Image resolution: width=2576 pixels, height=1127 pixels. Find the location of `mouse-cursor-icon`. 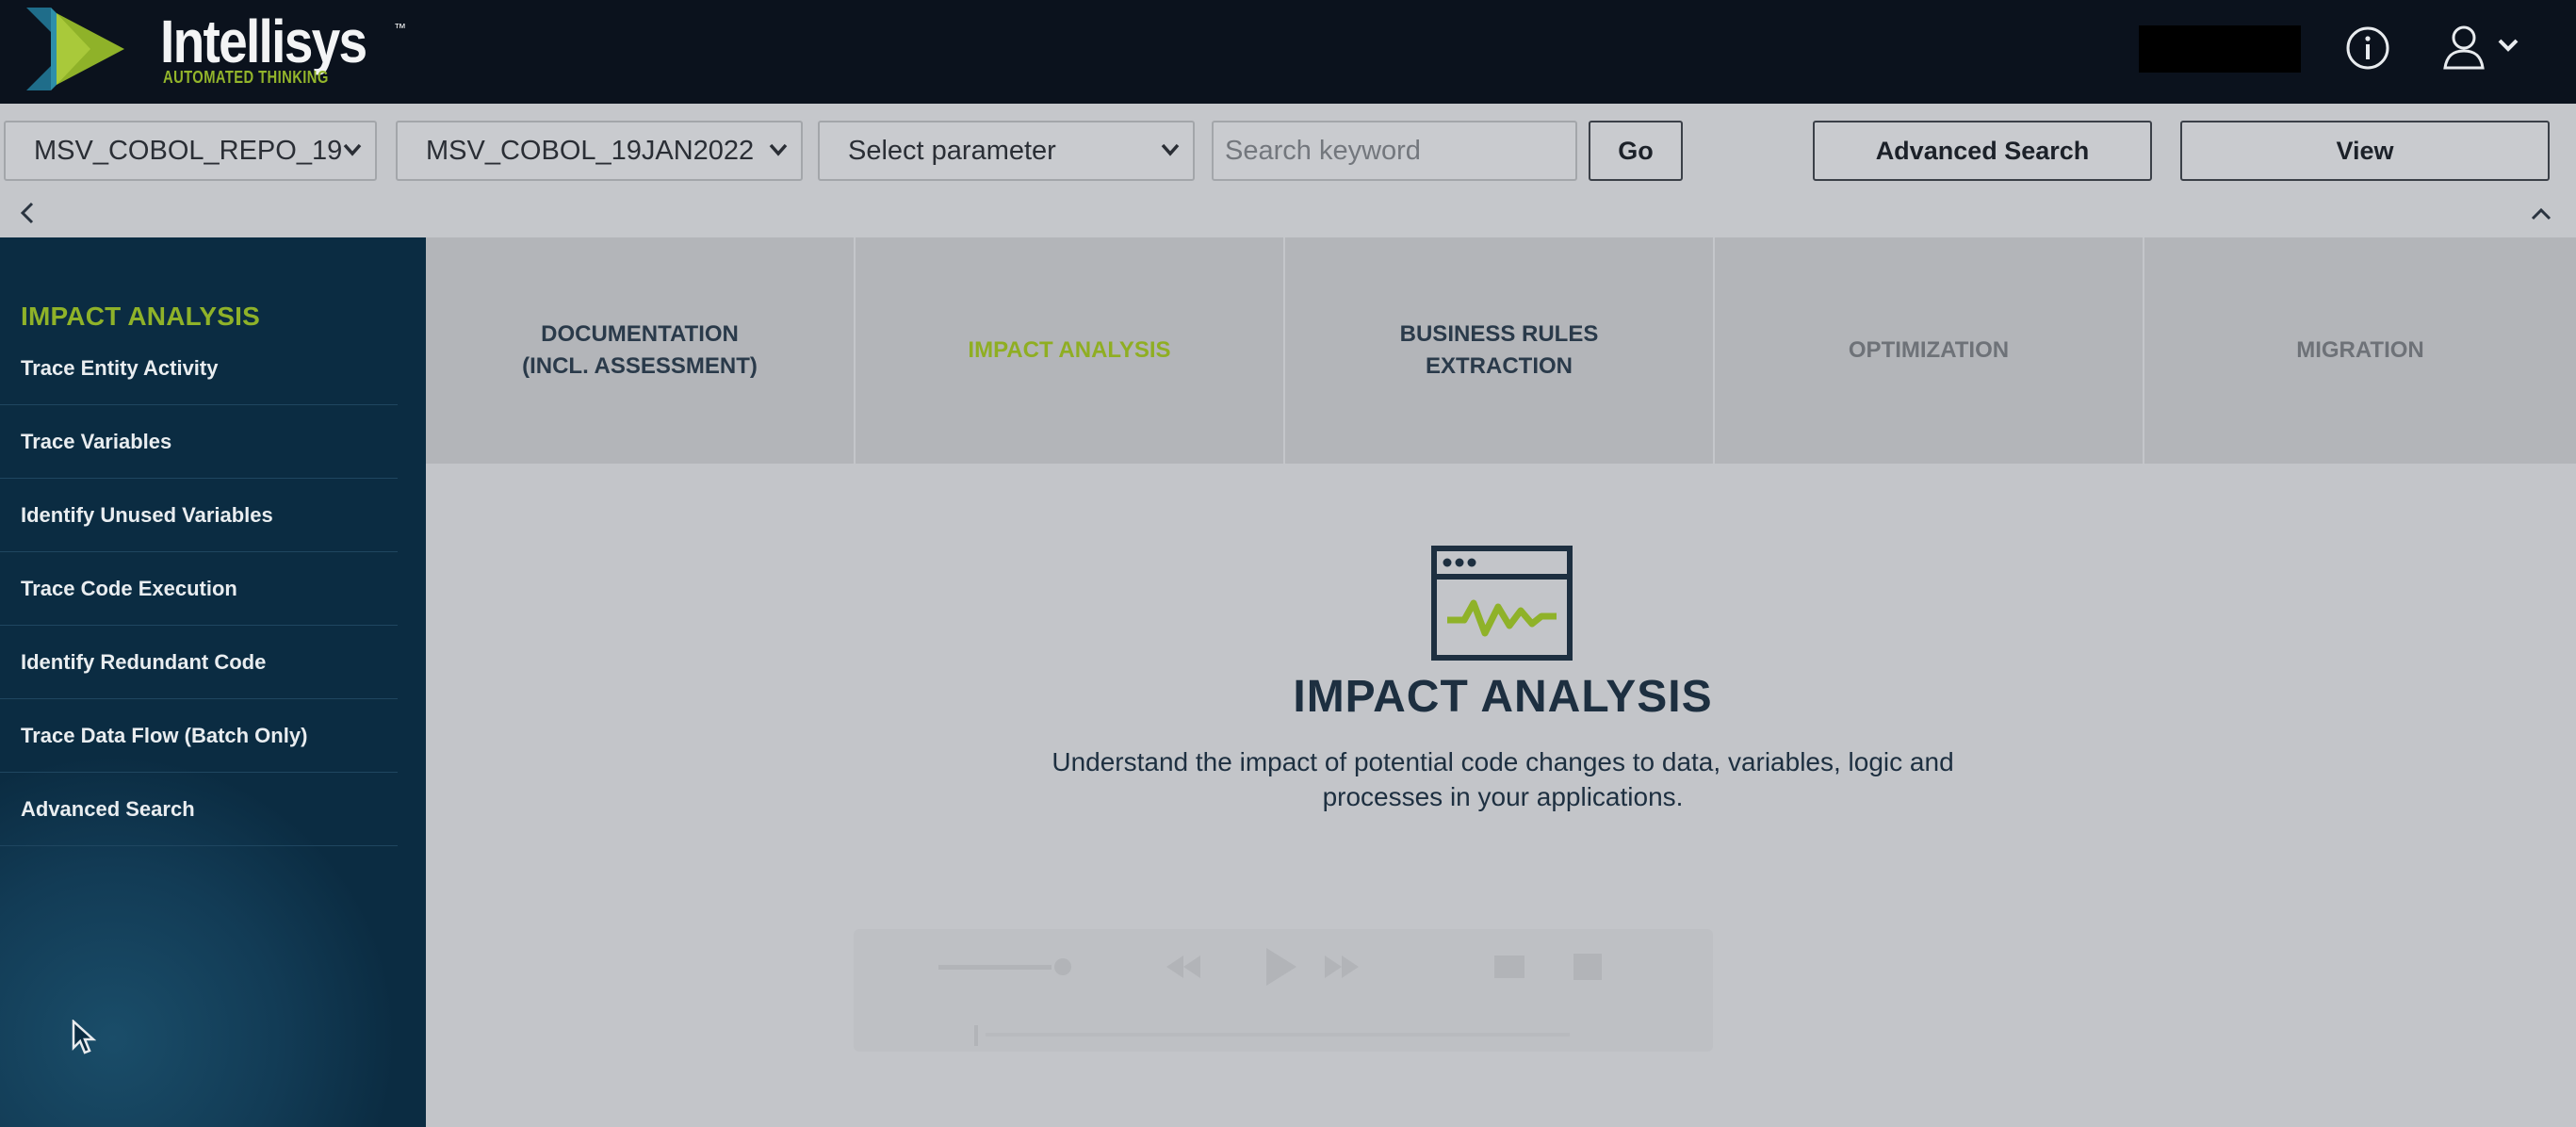

mouse-cursor-icon is located at coordinates (84, 1037).